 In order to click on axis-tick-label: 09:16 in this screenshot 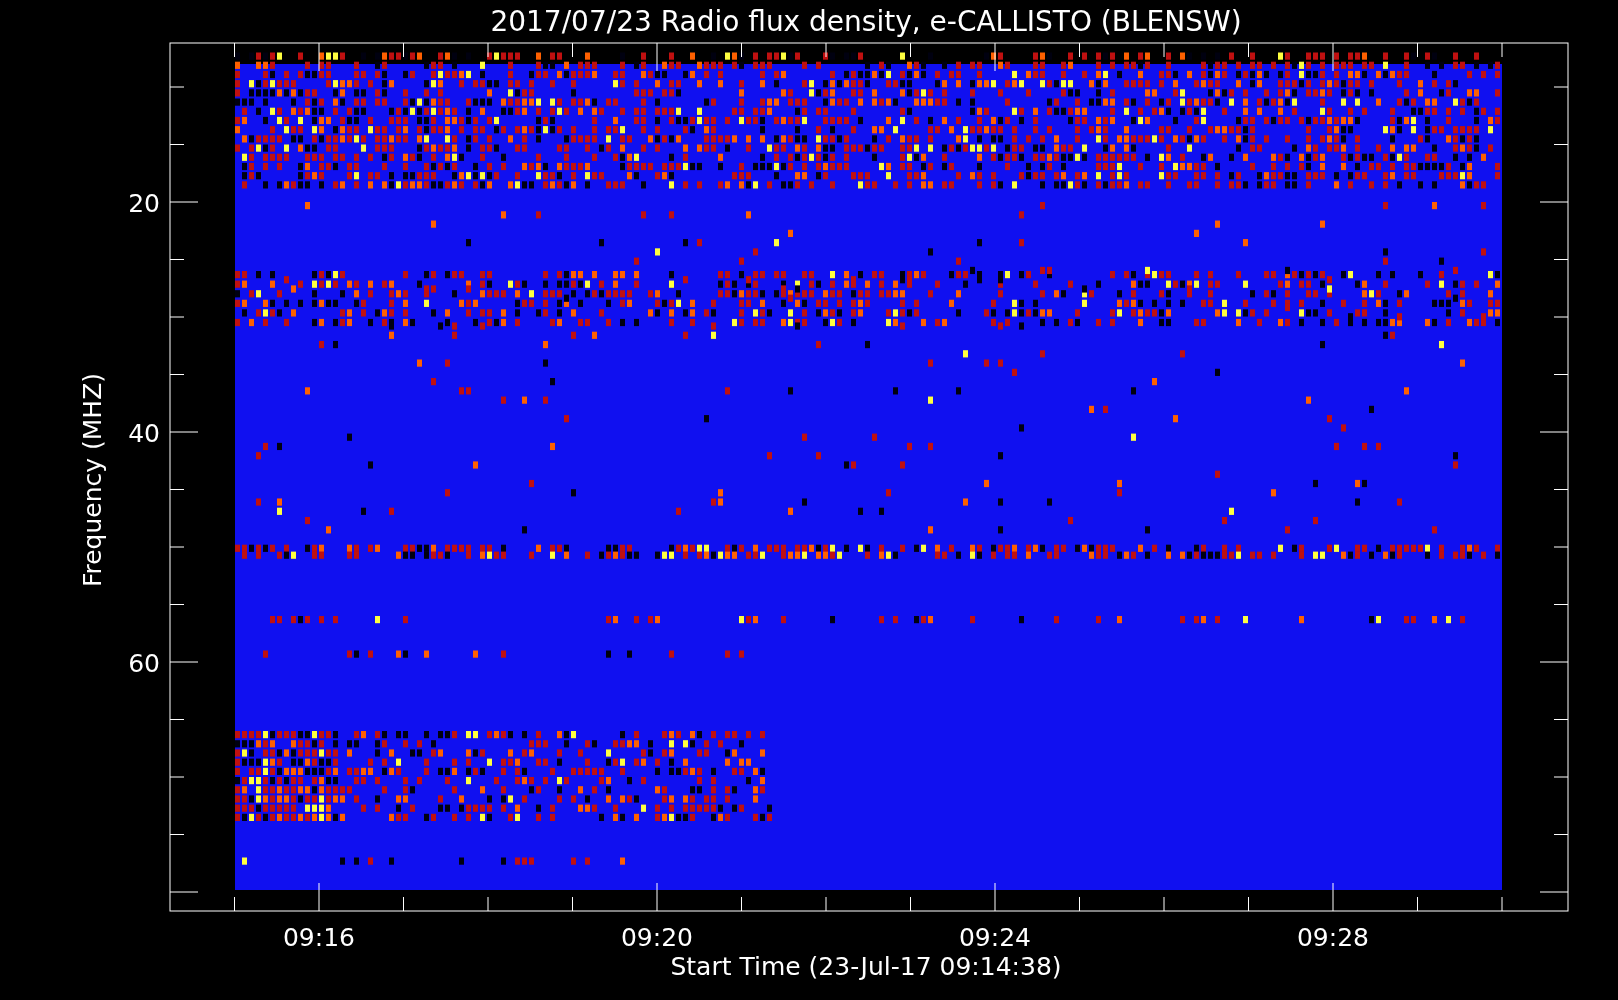, I will do `click(319, 937)`.